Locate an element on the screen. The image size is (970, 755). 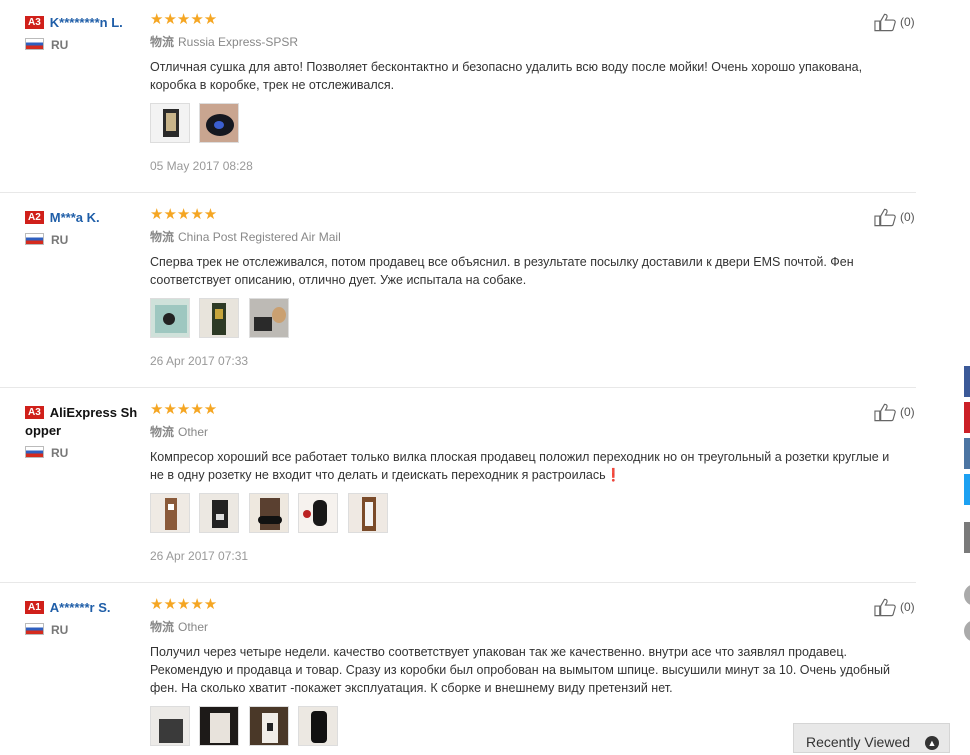
recently-viewed-label: Recently Viewed is located at coordinates (858, 742).